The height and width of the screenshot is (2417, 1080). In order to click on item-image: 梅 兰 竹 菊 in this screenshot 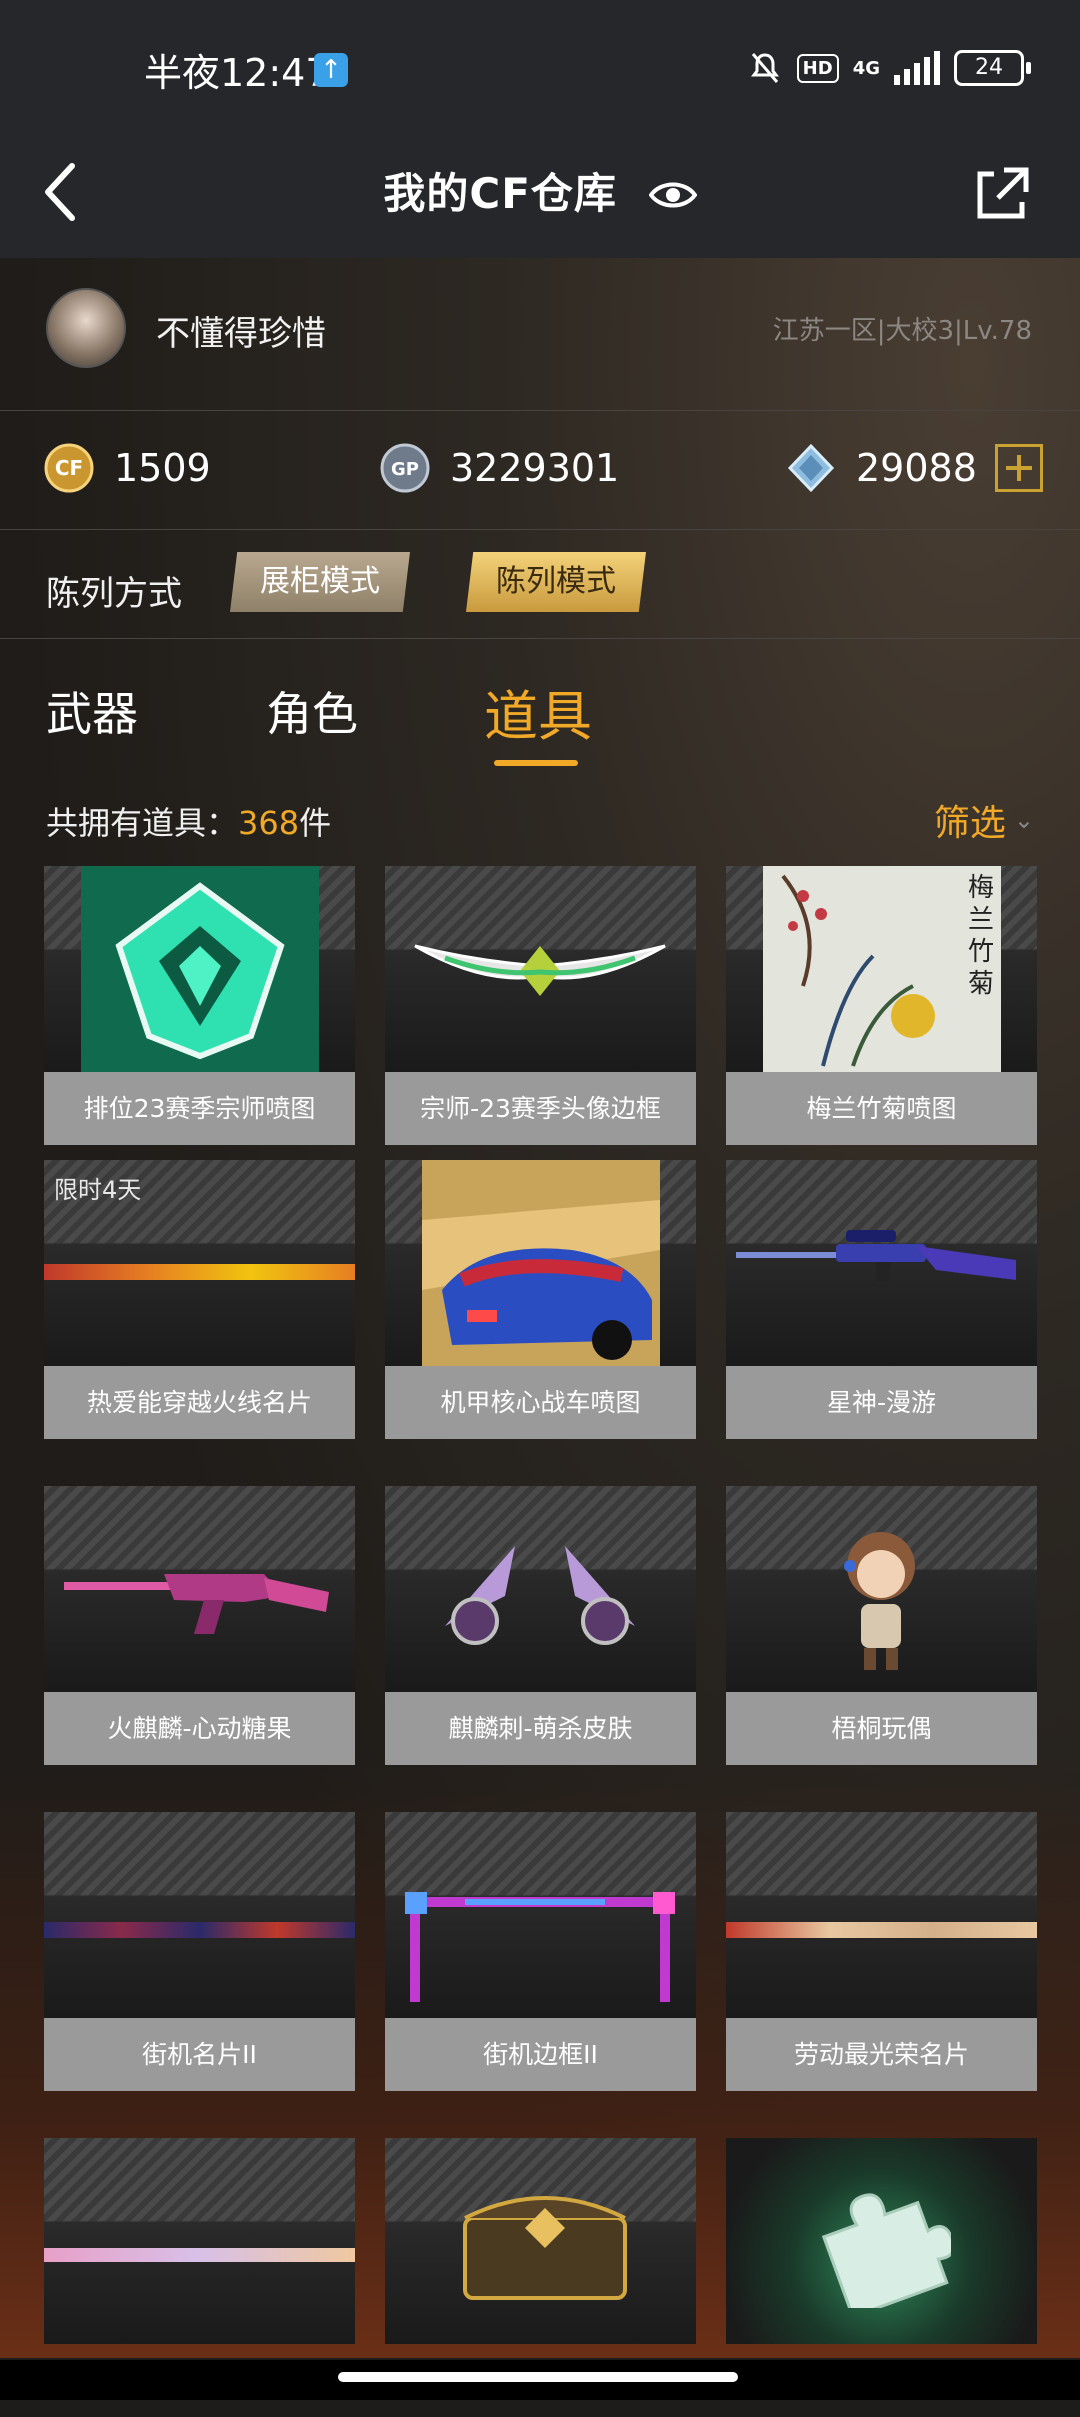, I will do `click(881, 969)`.